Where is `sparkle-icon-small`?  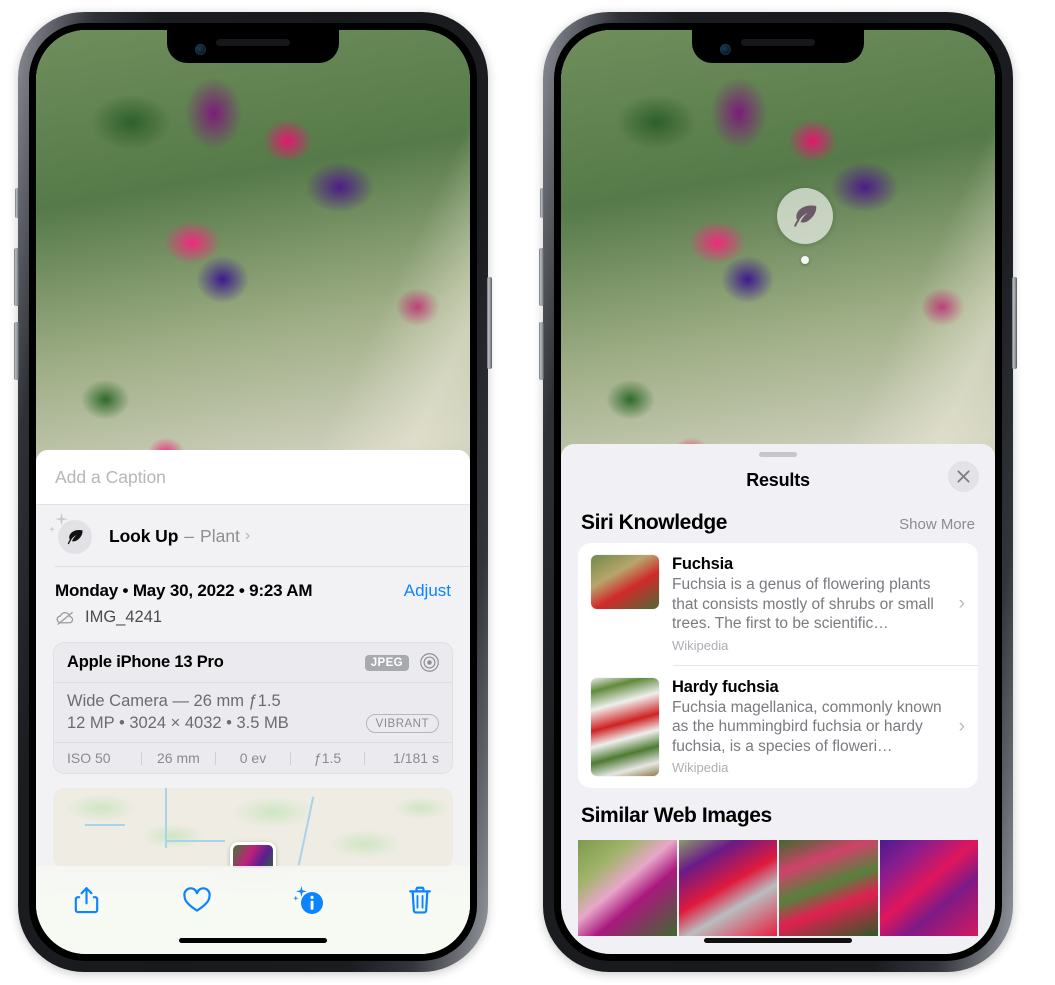 sparkle-icon-small is located at coordinates (52, 529).